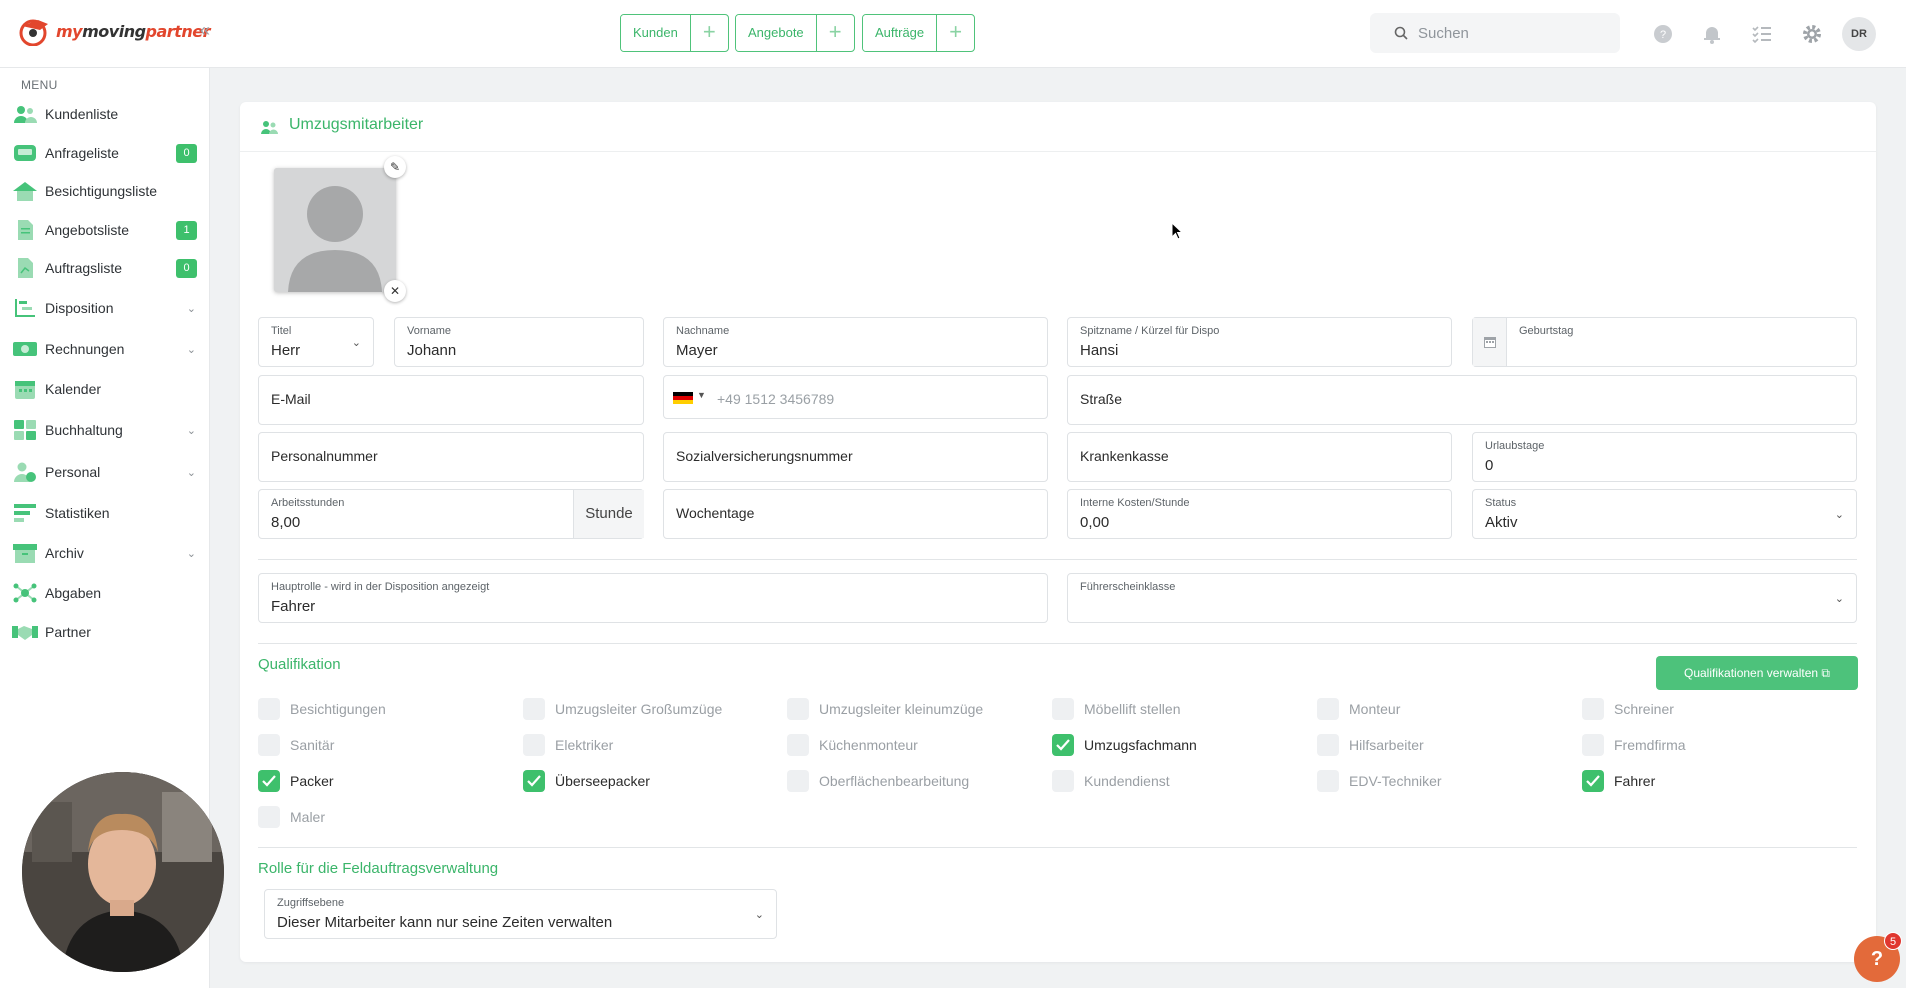 The image size is (1906, 988). I want to click on urlaubstage-value: 0, so click(1489, 465).